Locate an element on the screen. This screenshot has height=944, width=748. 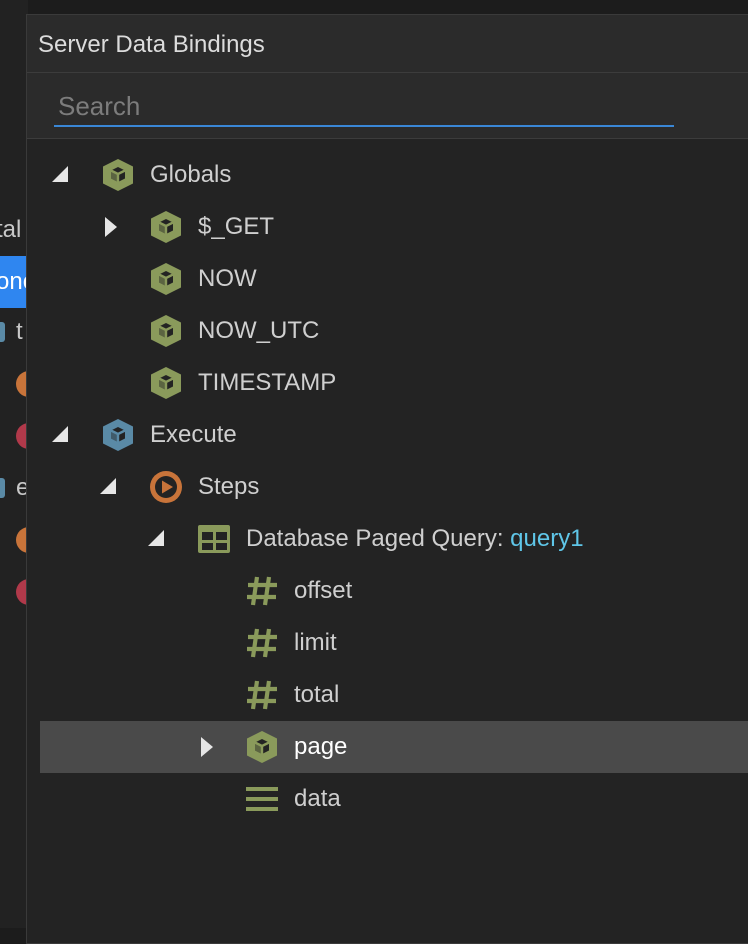
tree-item-total: total is located at coordinates (394, 695).